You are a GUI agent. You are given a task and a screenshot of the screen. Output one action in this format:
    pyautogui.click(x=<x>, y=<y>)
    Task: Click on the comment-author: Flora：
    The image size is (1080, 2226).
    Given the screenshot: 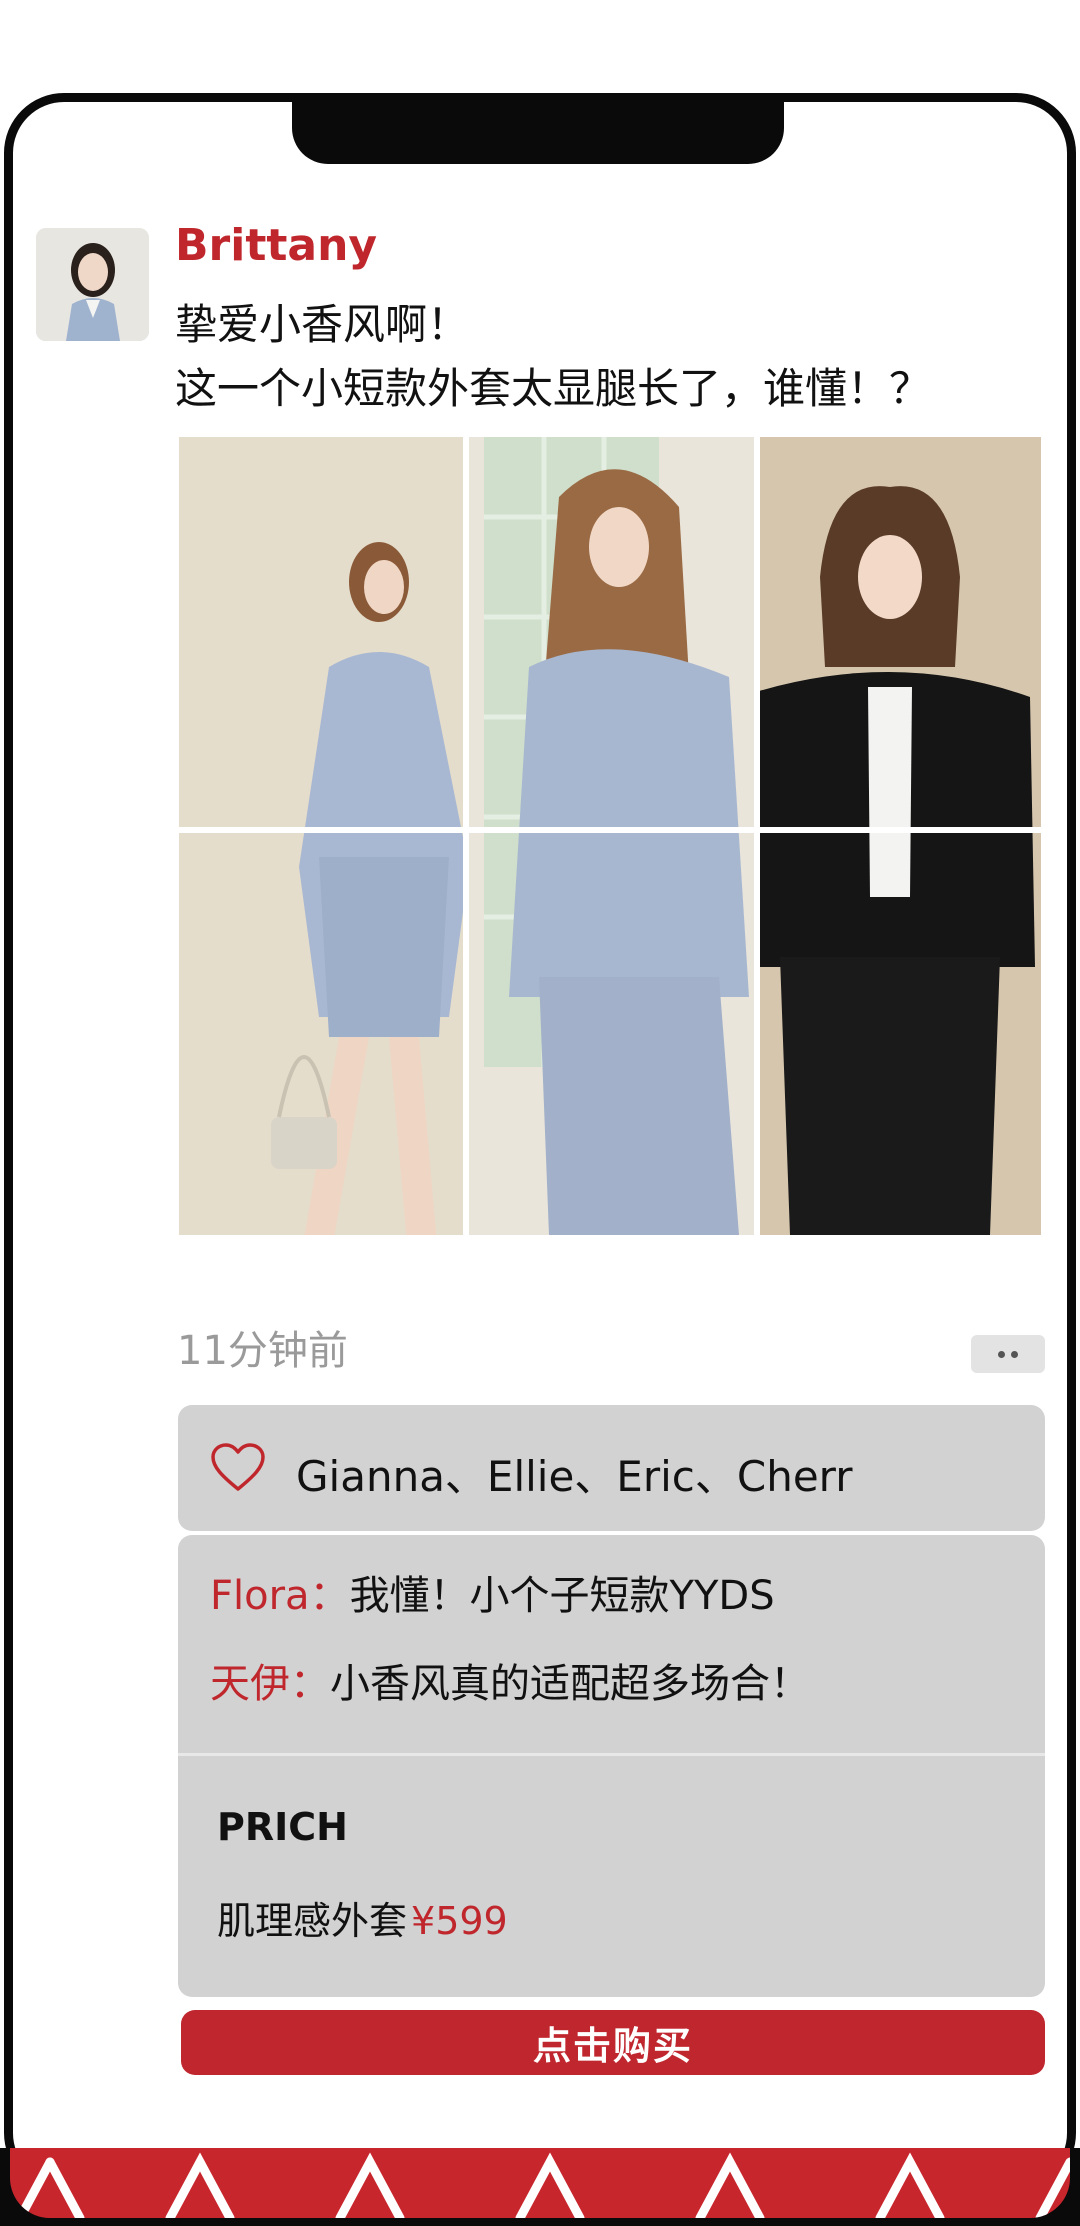 What is the action you would take?
    pyautogui.click(x=280, y=1596)
    